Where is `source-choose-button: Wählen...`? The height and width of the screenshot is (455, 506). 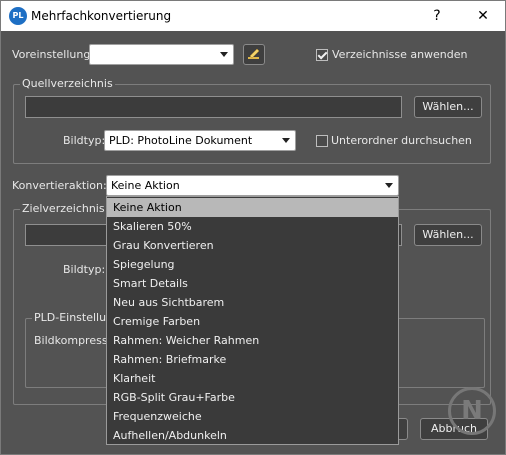
source-choose-button: Wählen... is located at coordinates (448, 107).